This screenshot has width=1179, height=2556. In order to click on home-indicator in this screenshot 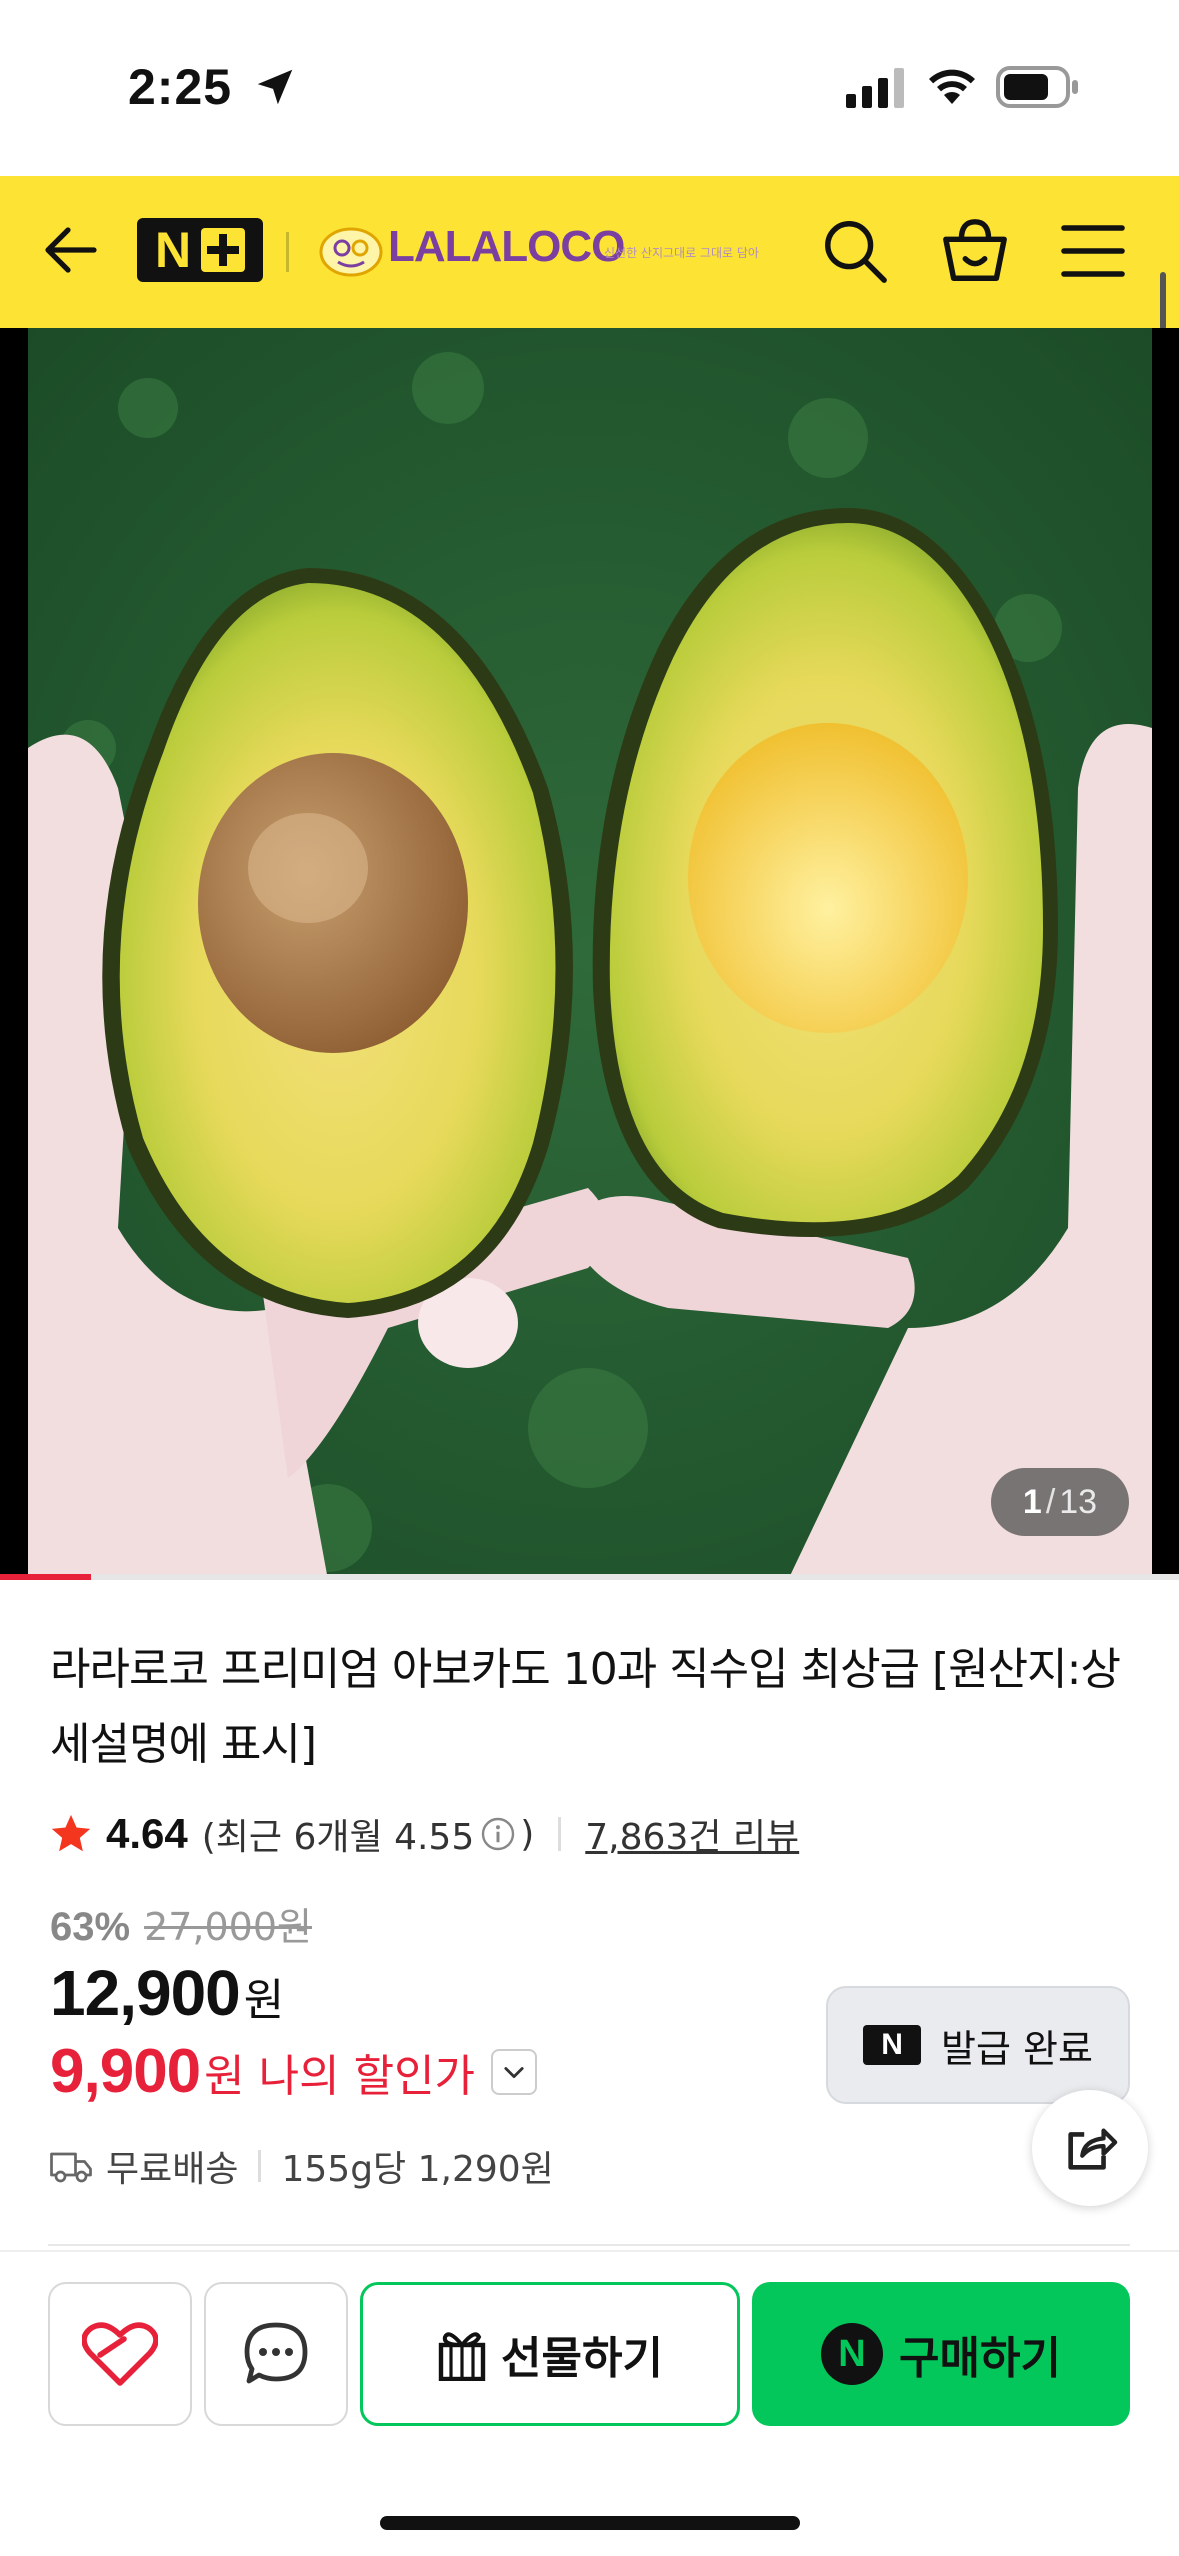, I will do `click(590, 2523)`.